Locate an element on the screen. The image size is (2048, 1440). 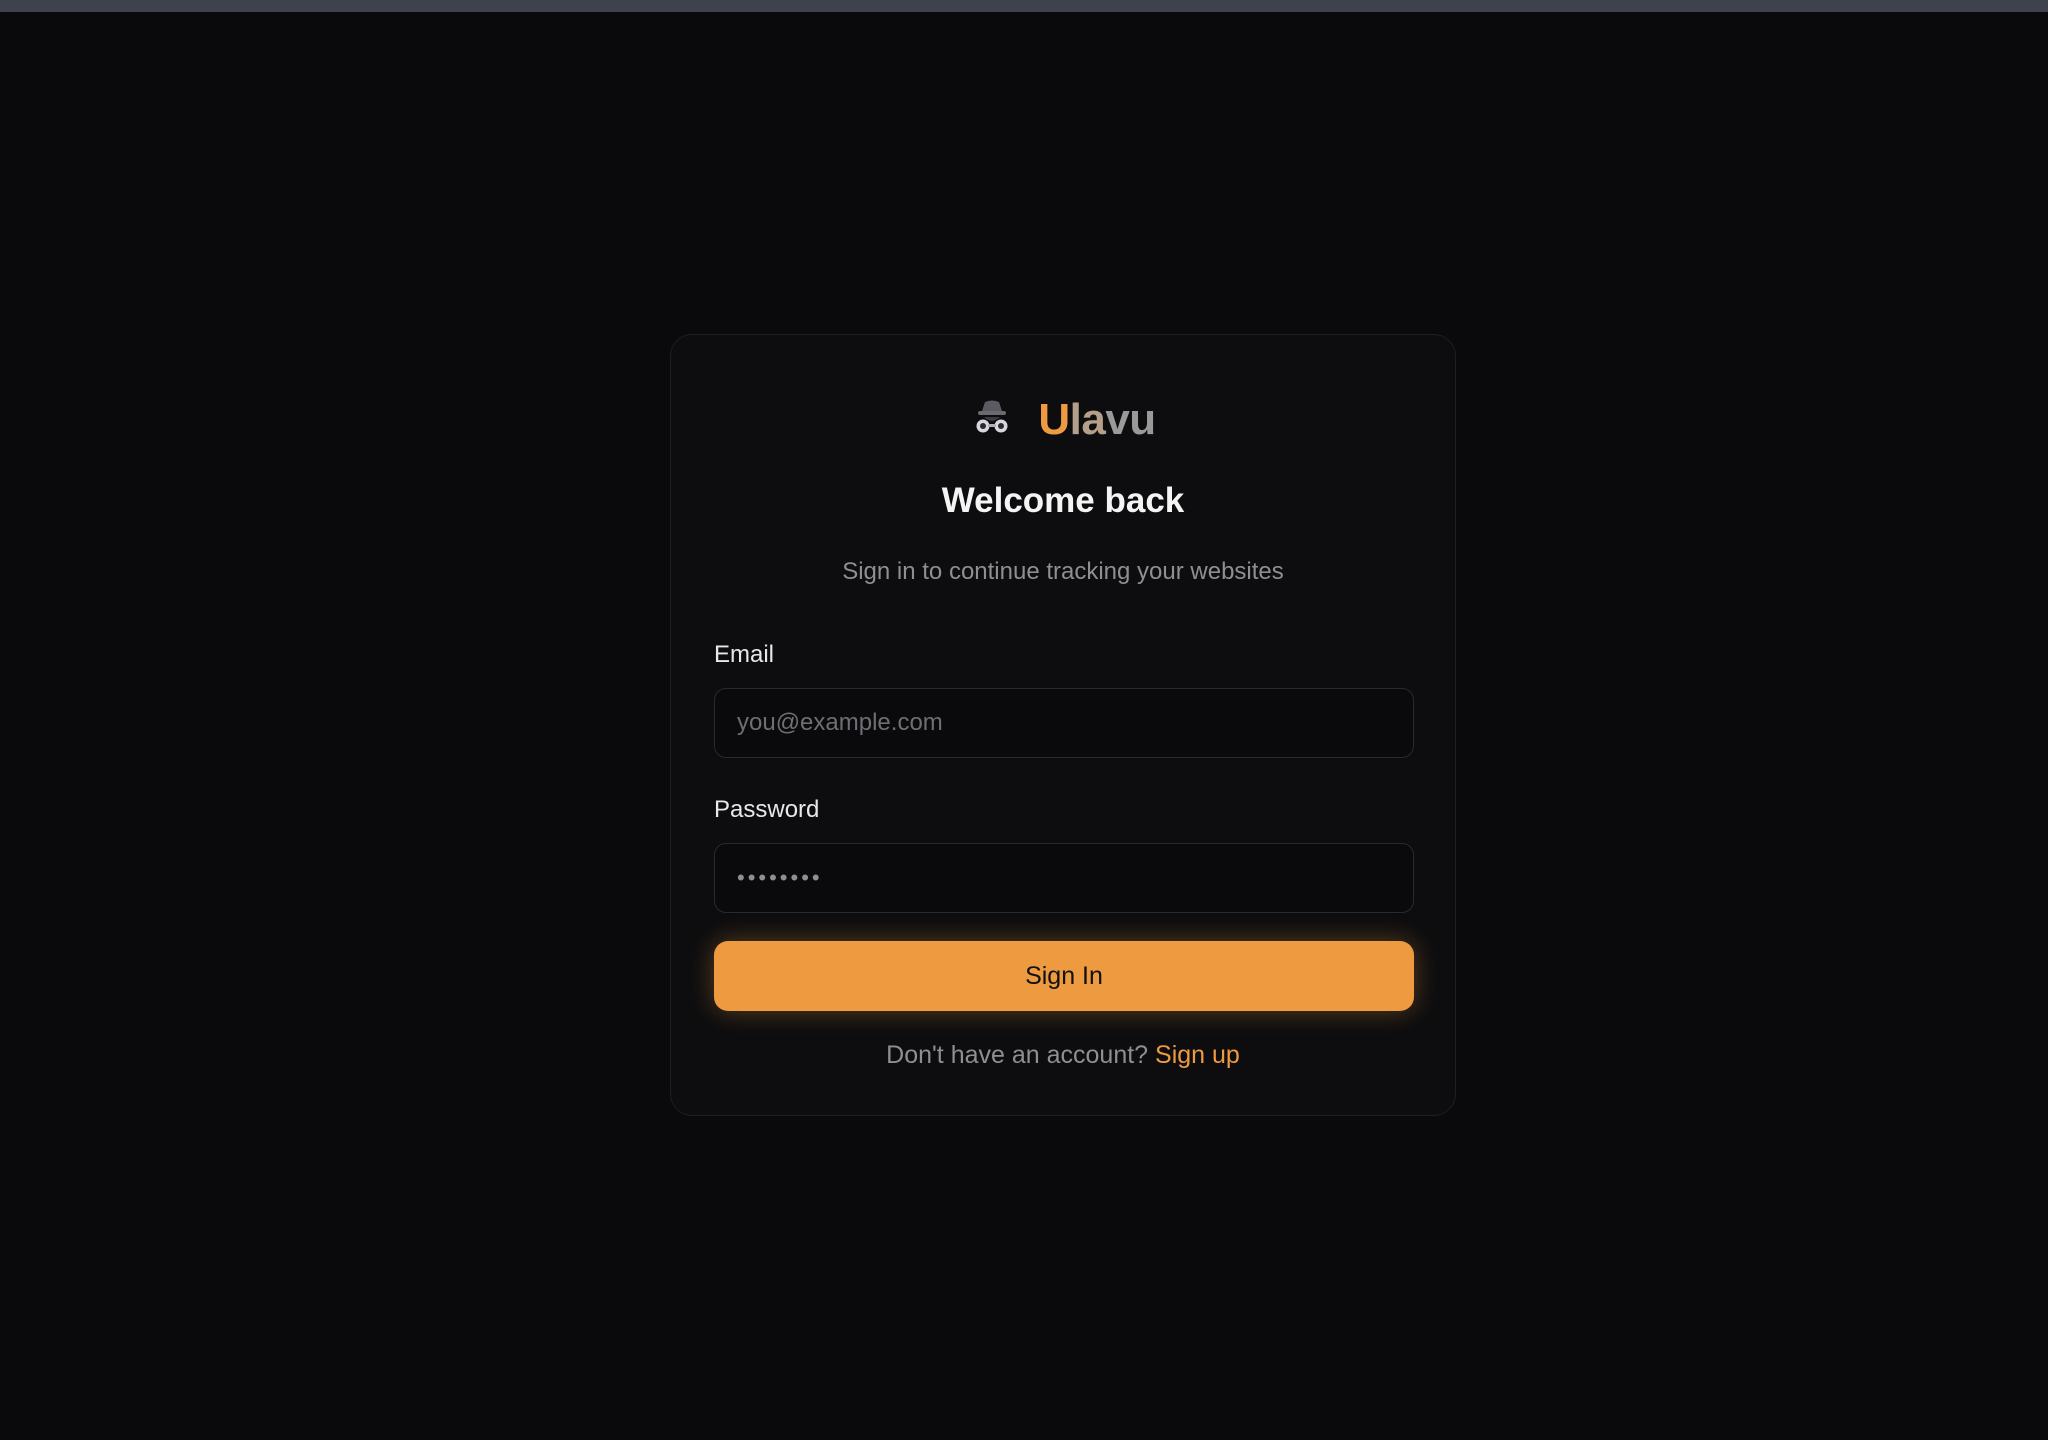
signup-prompt: Don't have an account? Sign up is located at coordinates (1063, 1055).